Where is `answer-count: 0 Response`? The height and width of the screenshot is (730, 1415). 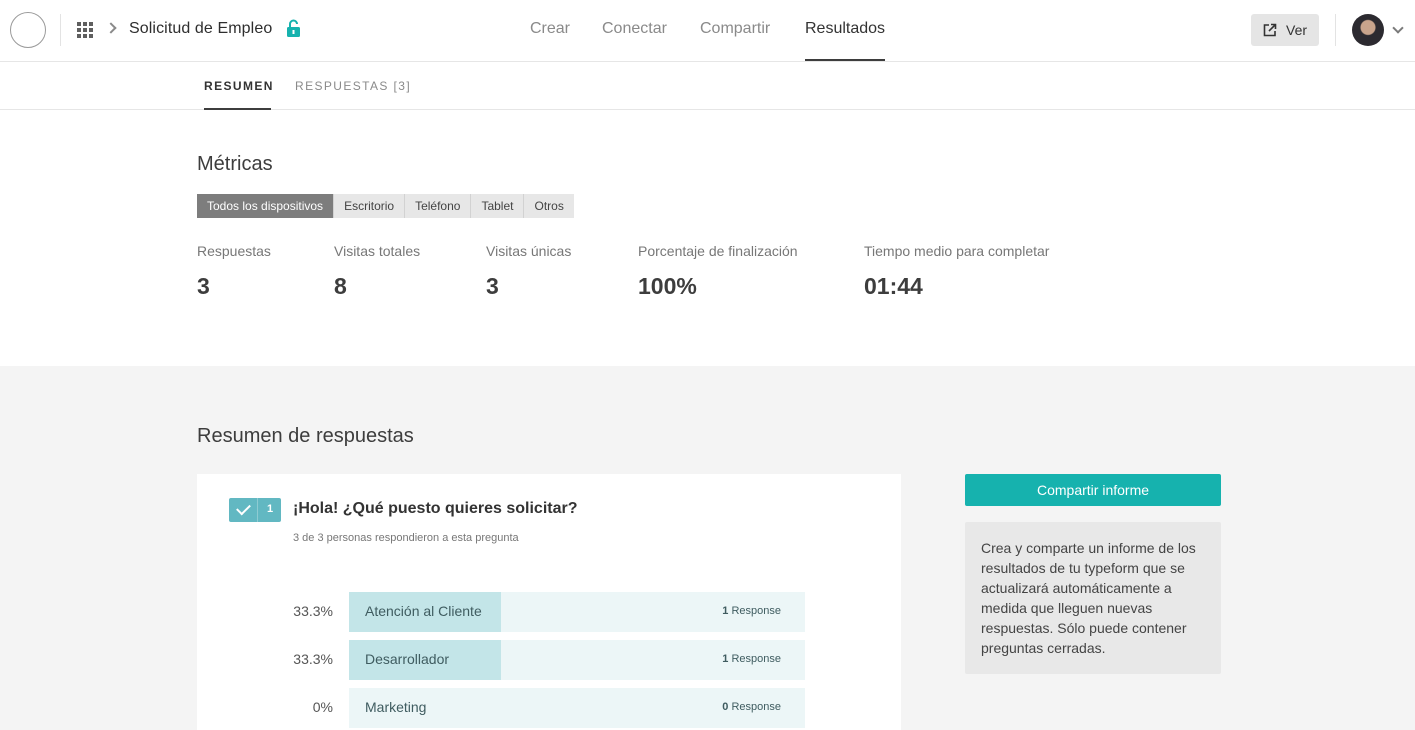 answer-count: 0 Response is located at coordinates (751, 707).